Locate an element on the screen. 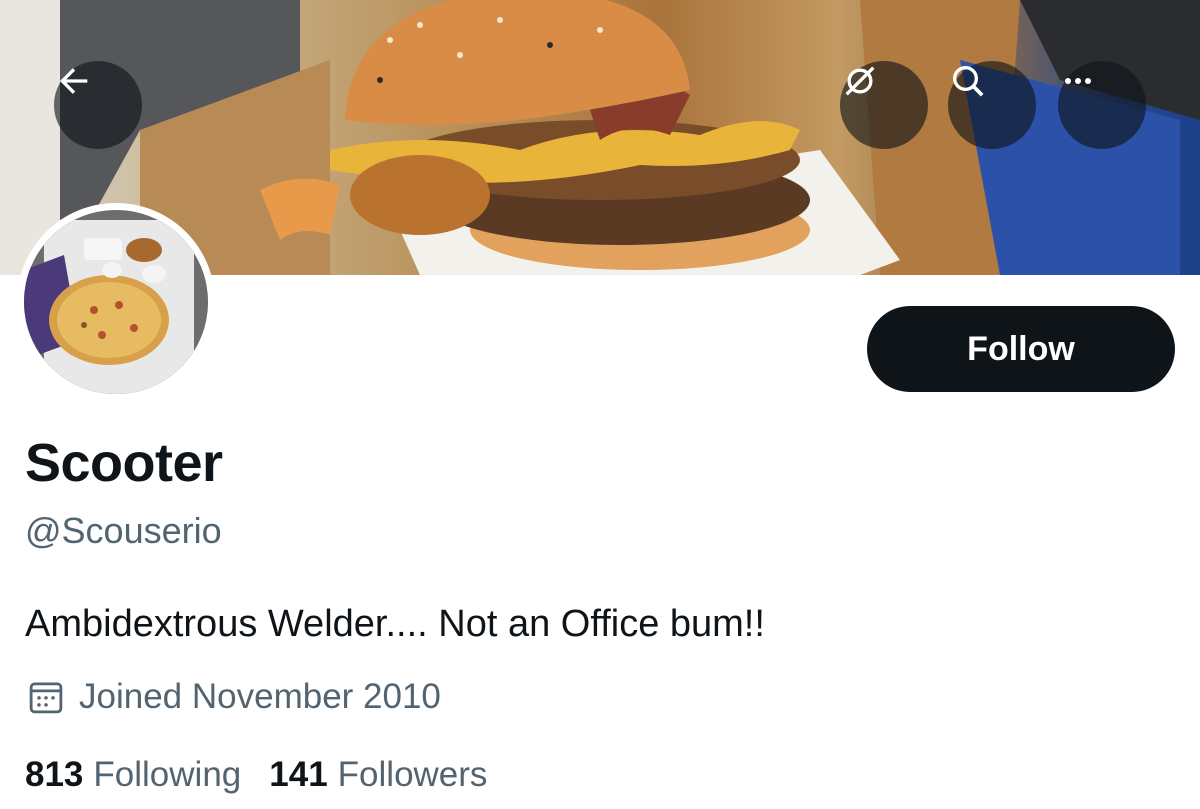 The image size is (1200, 809). followers-link: 141 Followers is located at coordinates (378, 775).